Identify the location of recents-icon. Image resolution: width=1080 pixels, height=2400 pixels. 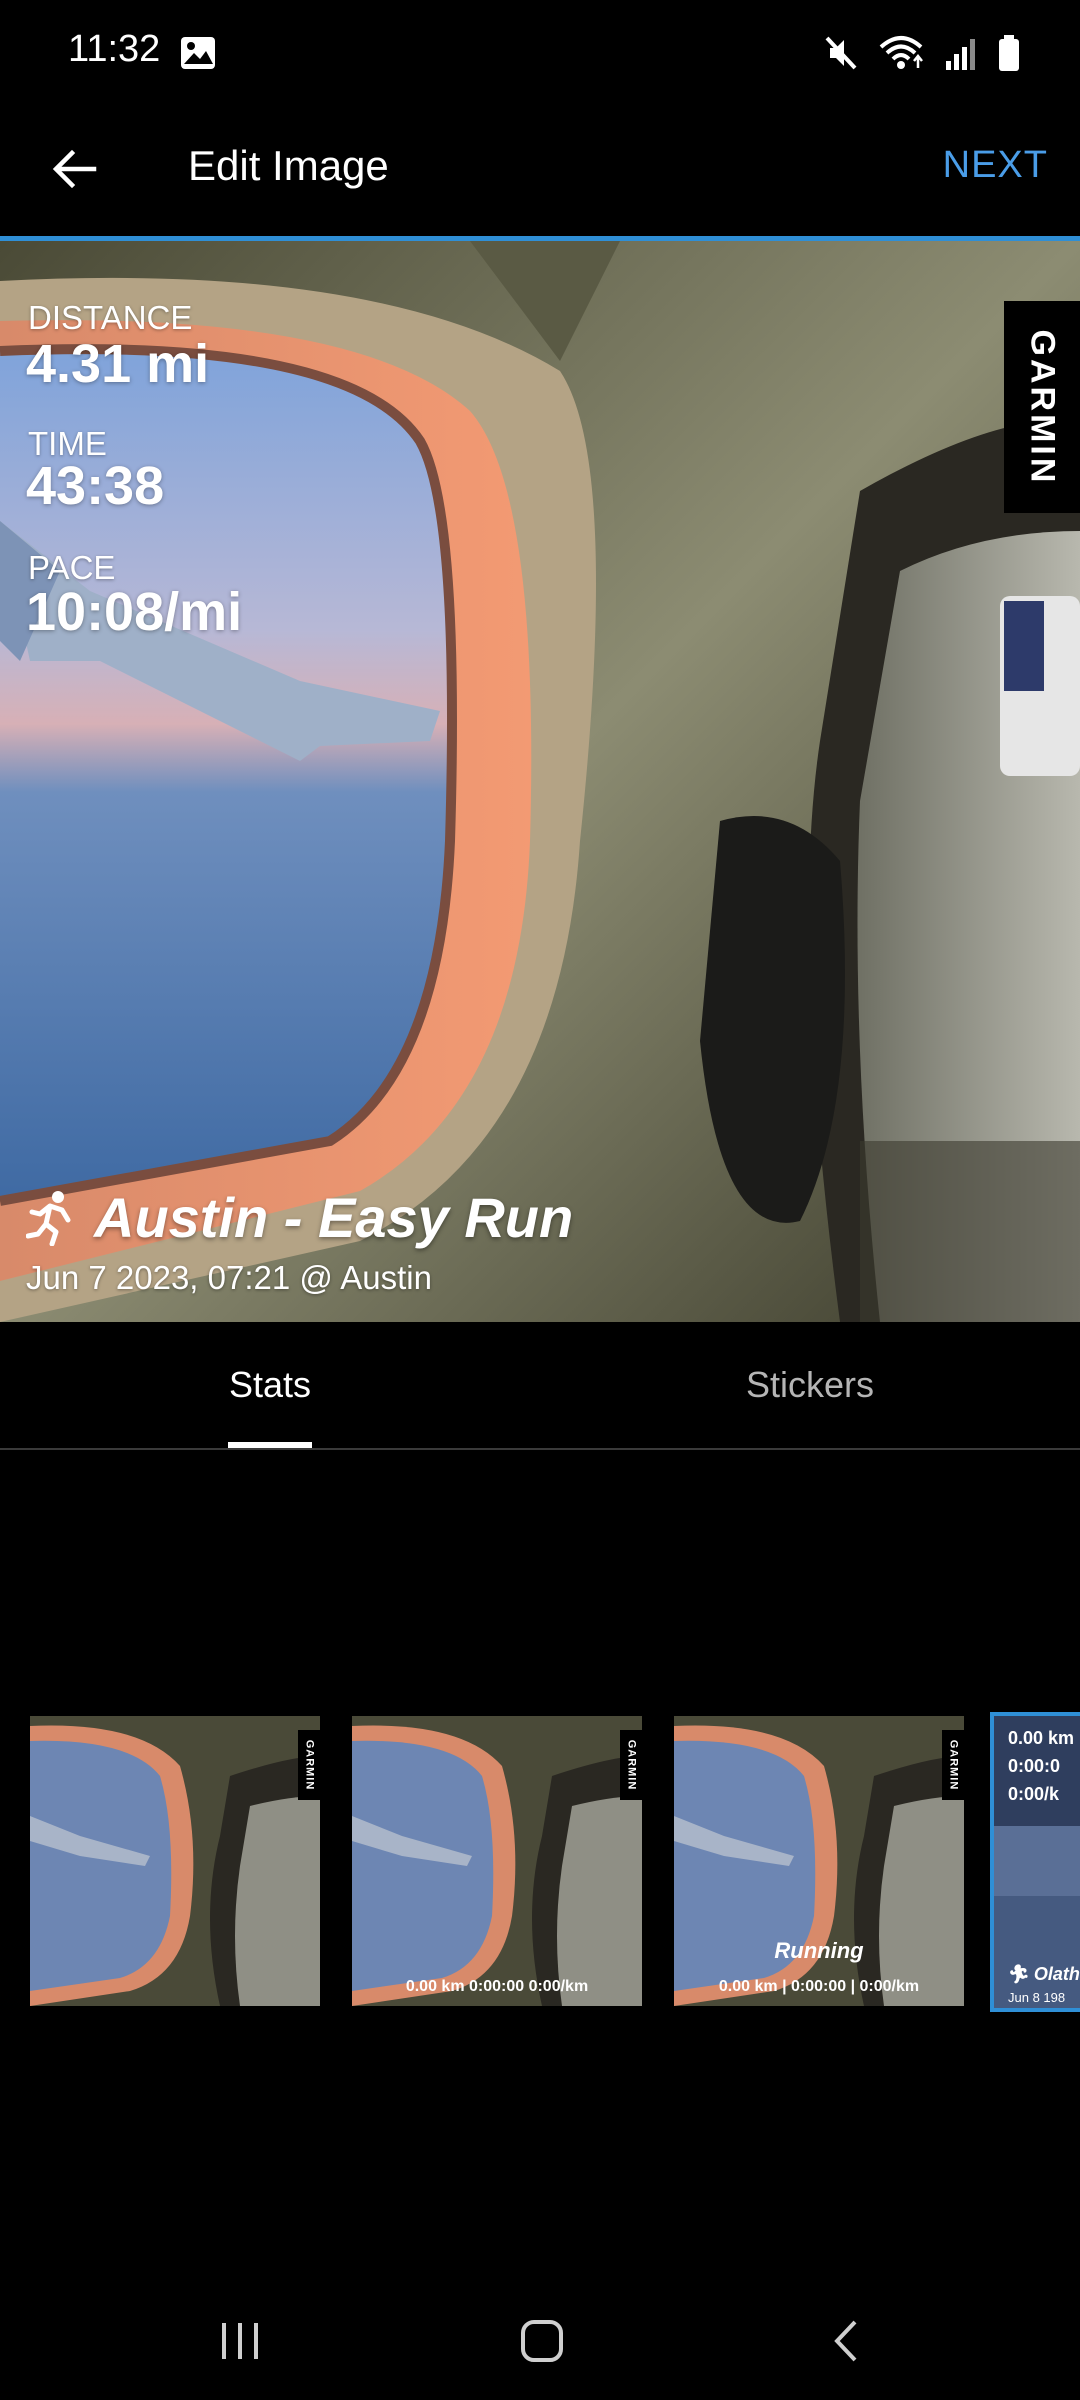
(240, 2341).